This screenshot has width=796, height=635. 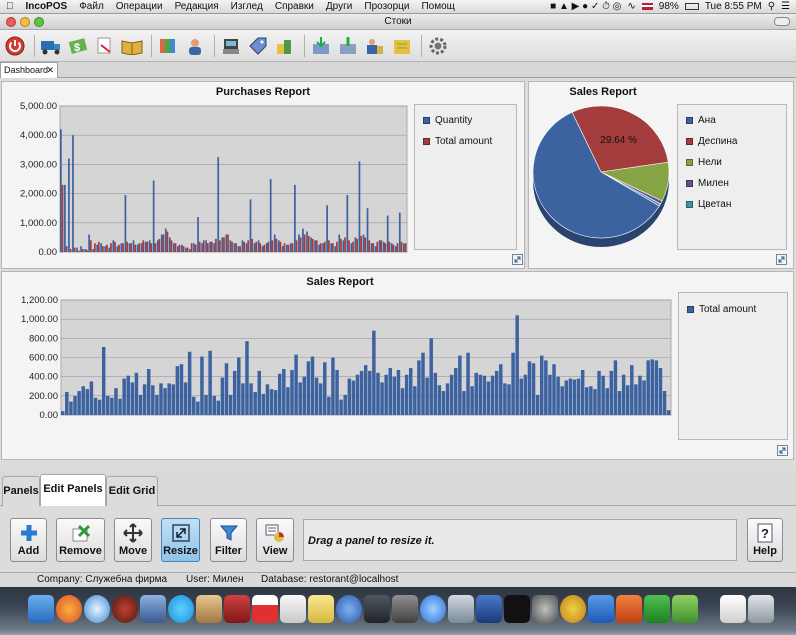 What do you see at coordinates (50, 70) in the screenshot?
I see `close-tab-icon: ✕` at bounding box center [50, 70].